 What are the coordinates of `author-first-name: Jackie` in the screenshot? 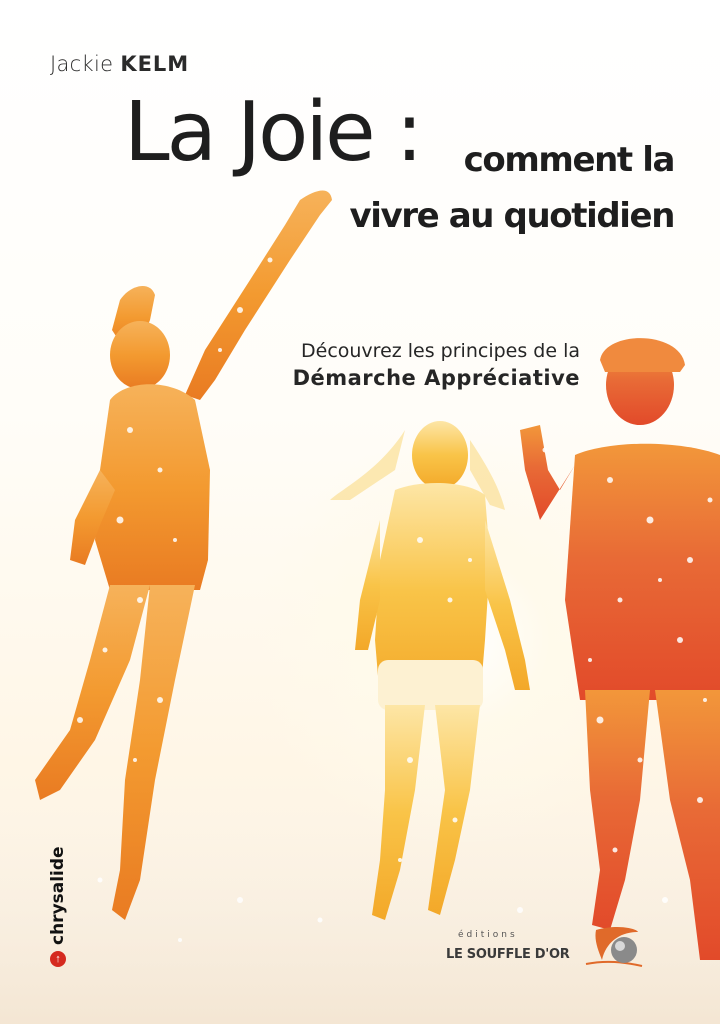 It's located at (82, 64).